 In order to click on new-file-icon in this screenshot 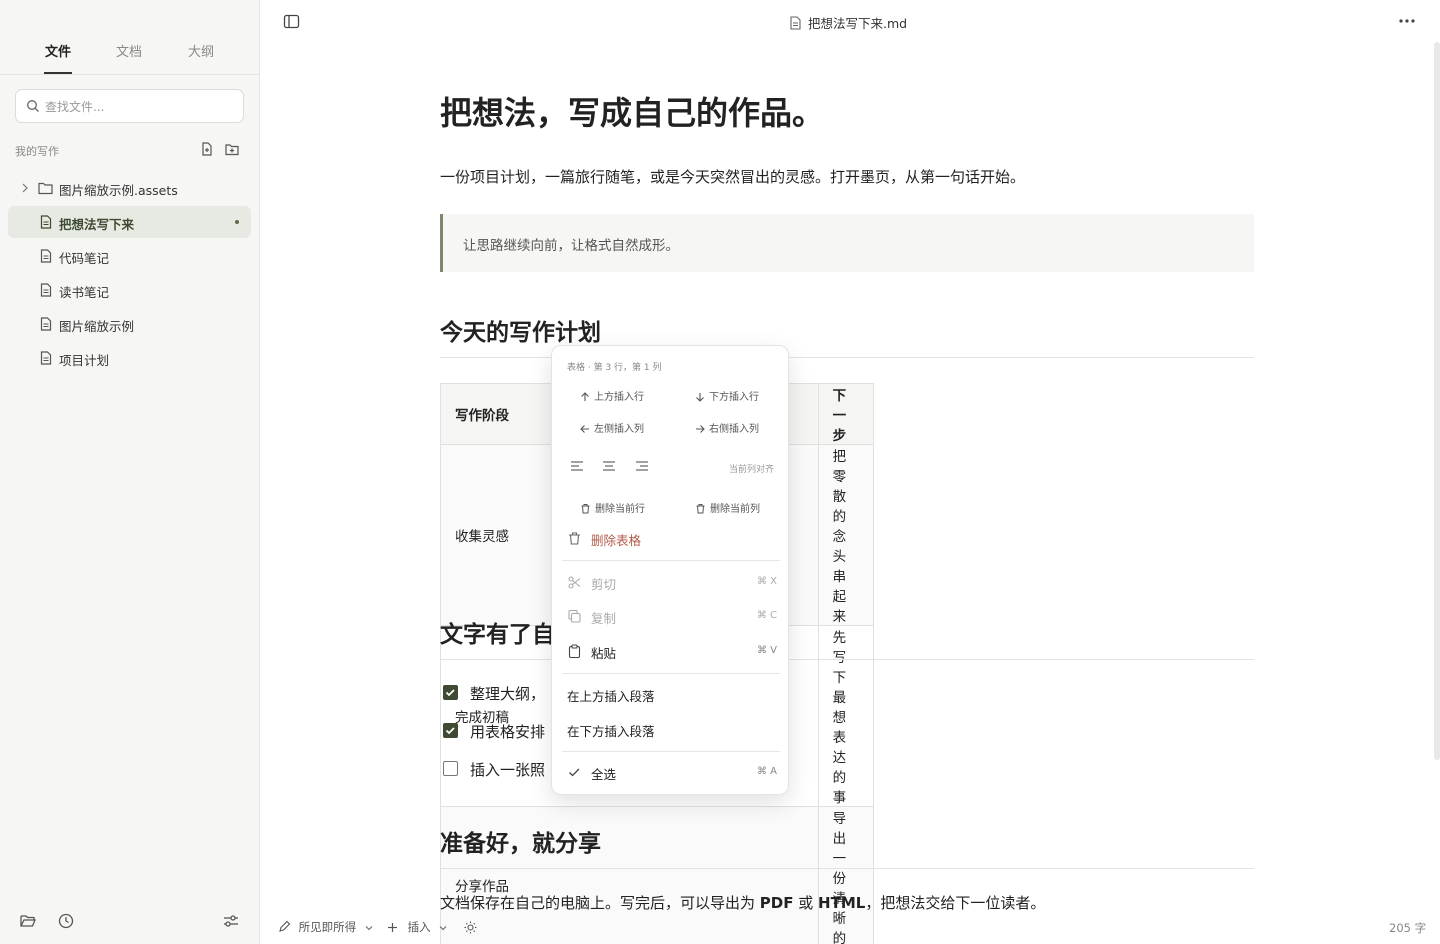, I will do `click(207, 149)`.